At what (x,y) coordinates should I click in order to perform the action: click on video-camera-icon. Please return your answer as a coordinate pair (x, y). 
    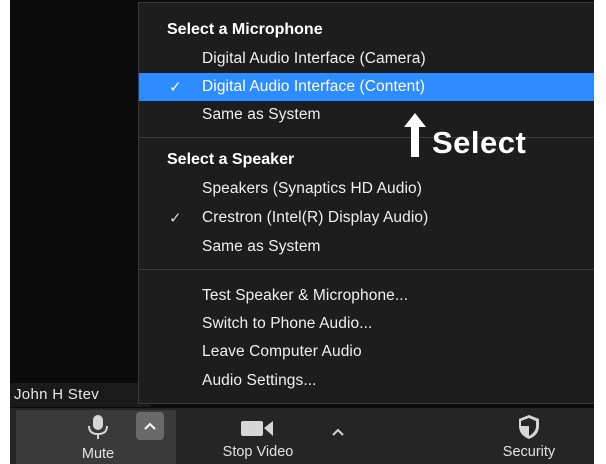
    Looking at the image, I should click on (257, 428).